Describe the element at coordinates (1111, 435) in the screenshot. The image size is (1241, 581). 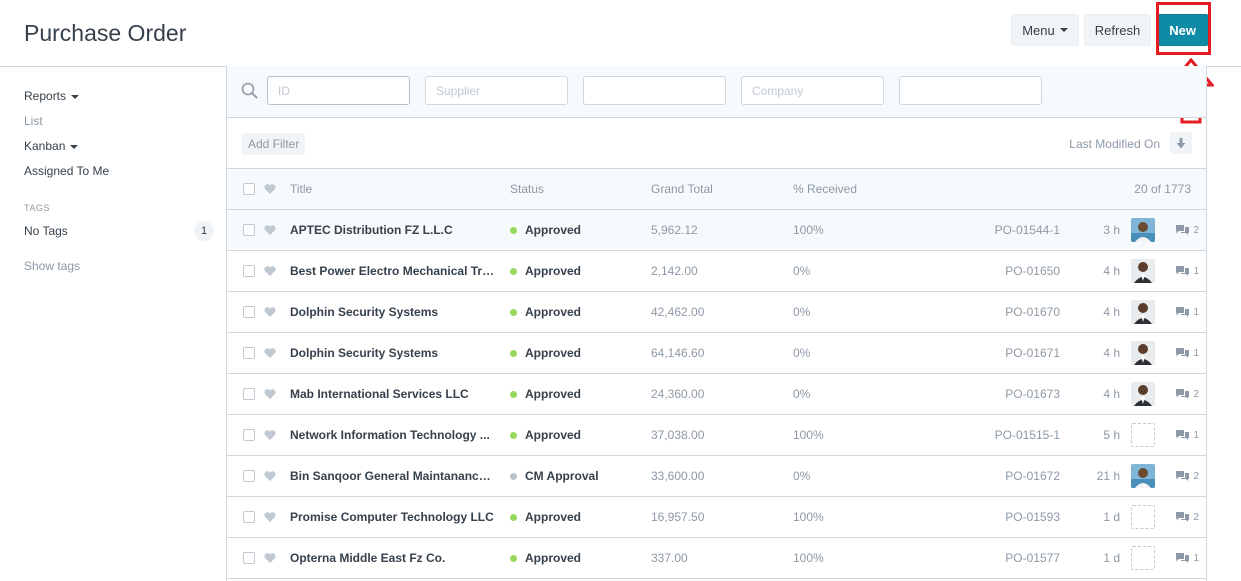
I see `modified-time: 5 h` at that location.